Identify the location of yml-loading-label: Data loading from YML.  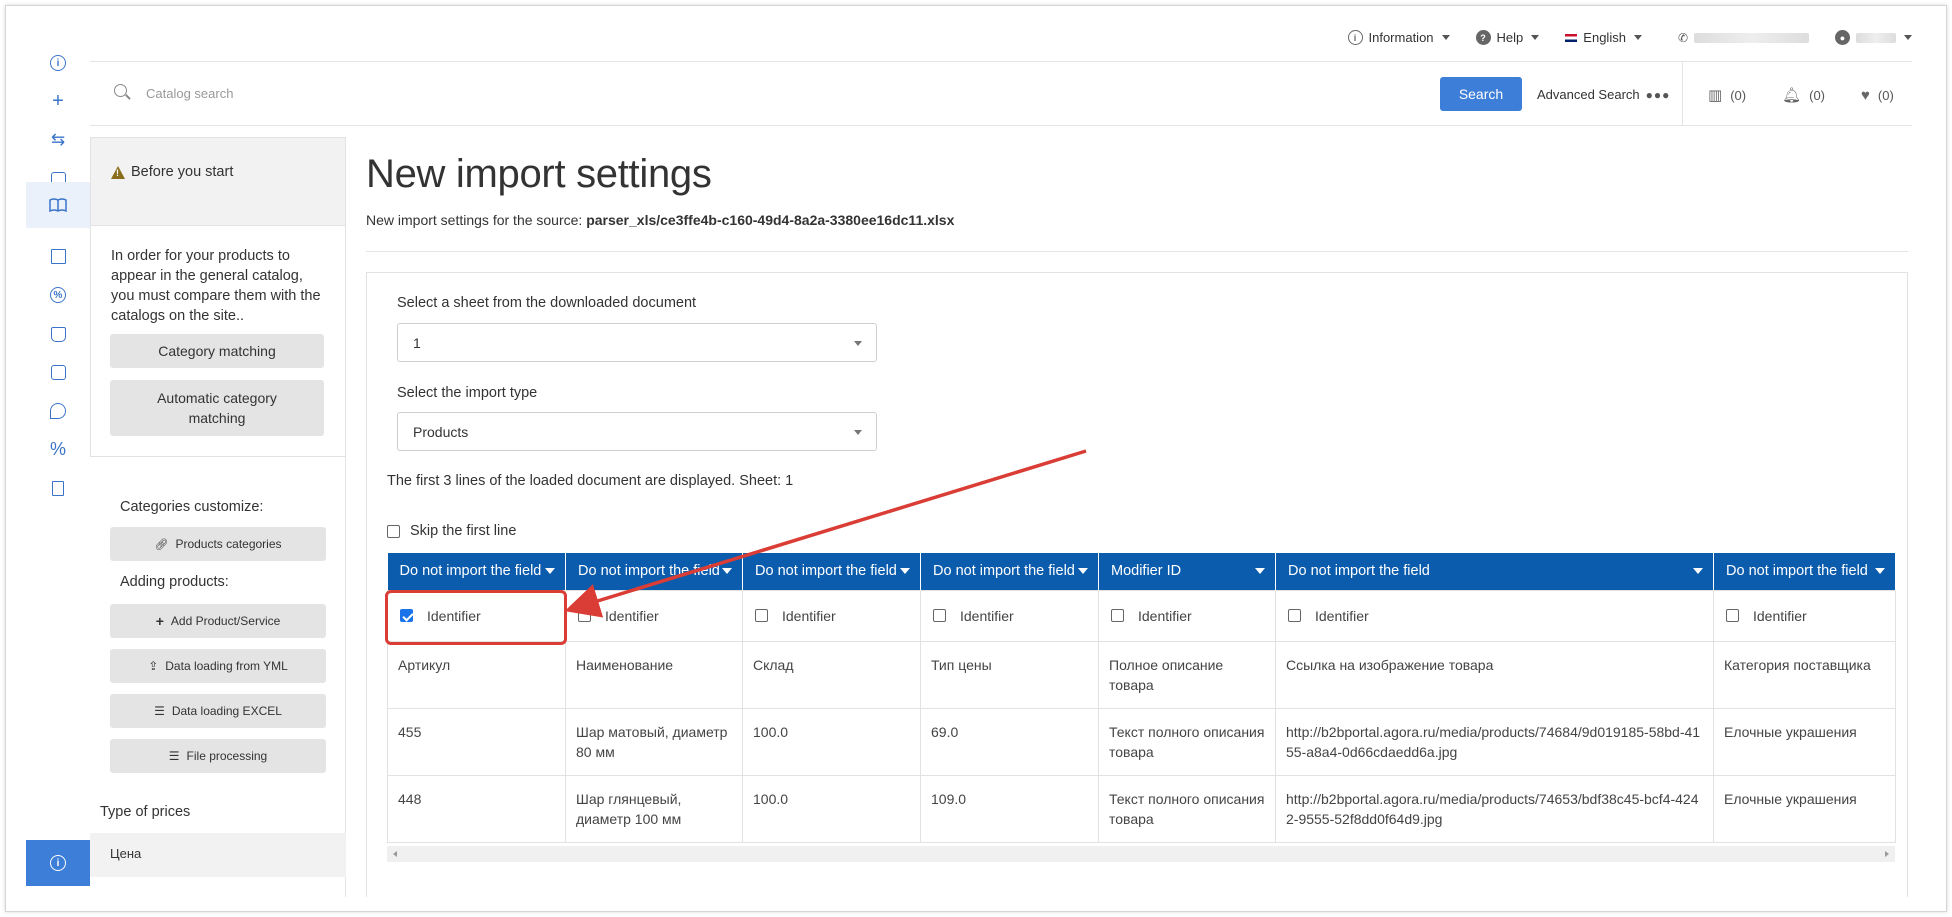
(226, 666).